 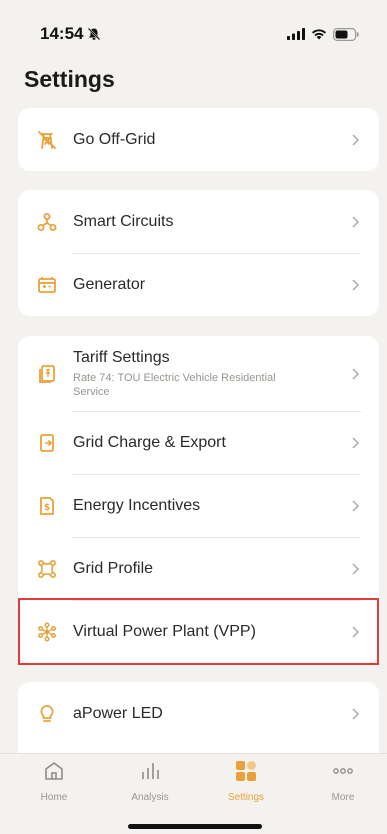 I want to click on settings-item-label: Virtual Power Plant (VPP), so click(x=164, y=631).